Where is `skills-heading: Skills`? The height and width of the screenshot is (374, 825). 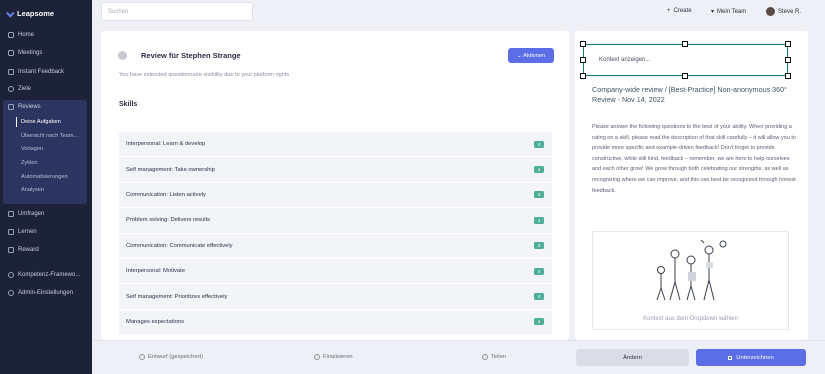 skills-heading: Skills is located at coordinates (128, 104).